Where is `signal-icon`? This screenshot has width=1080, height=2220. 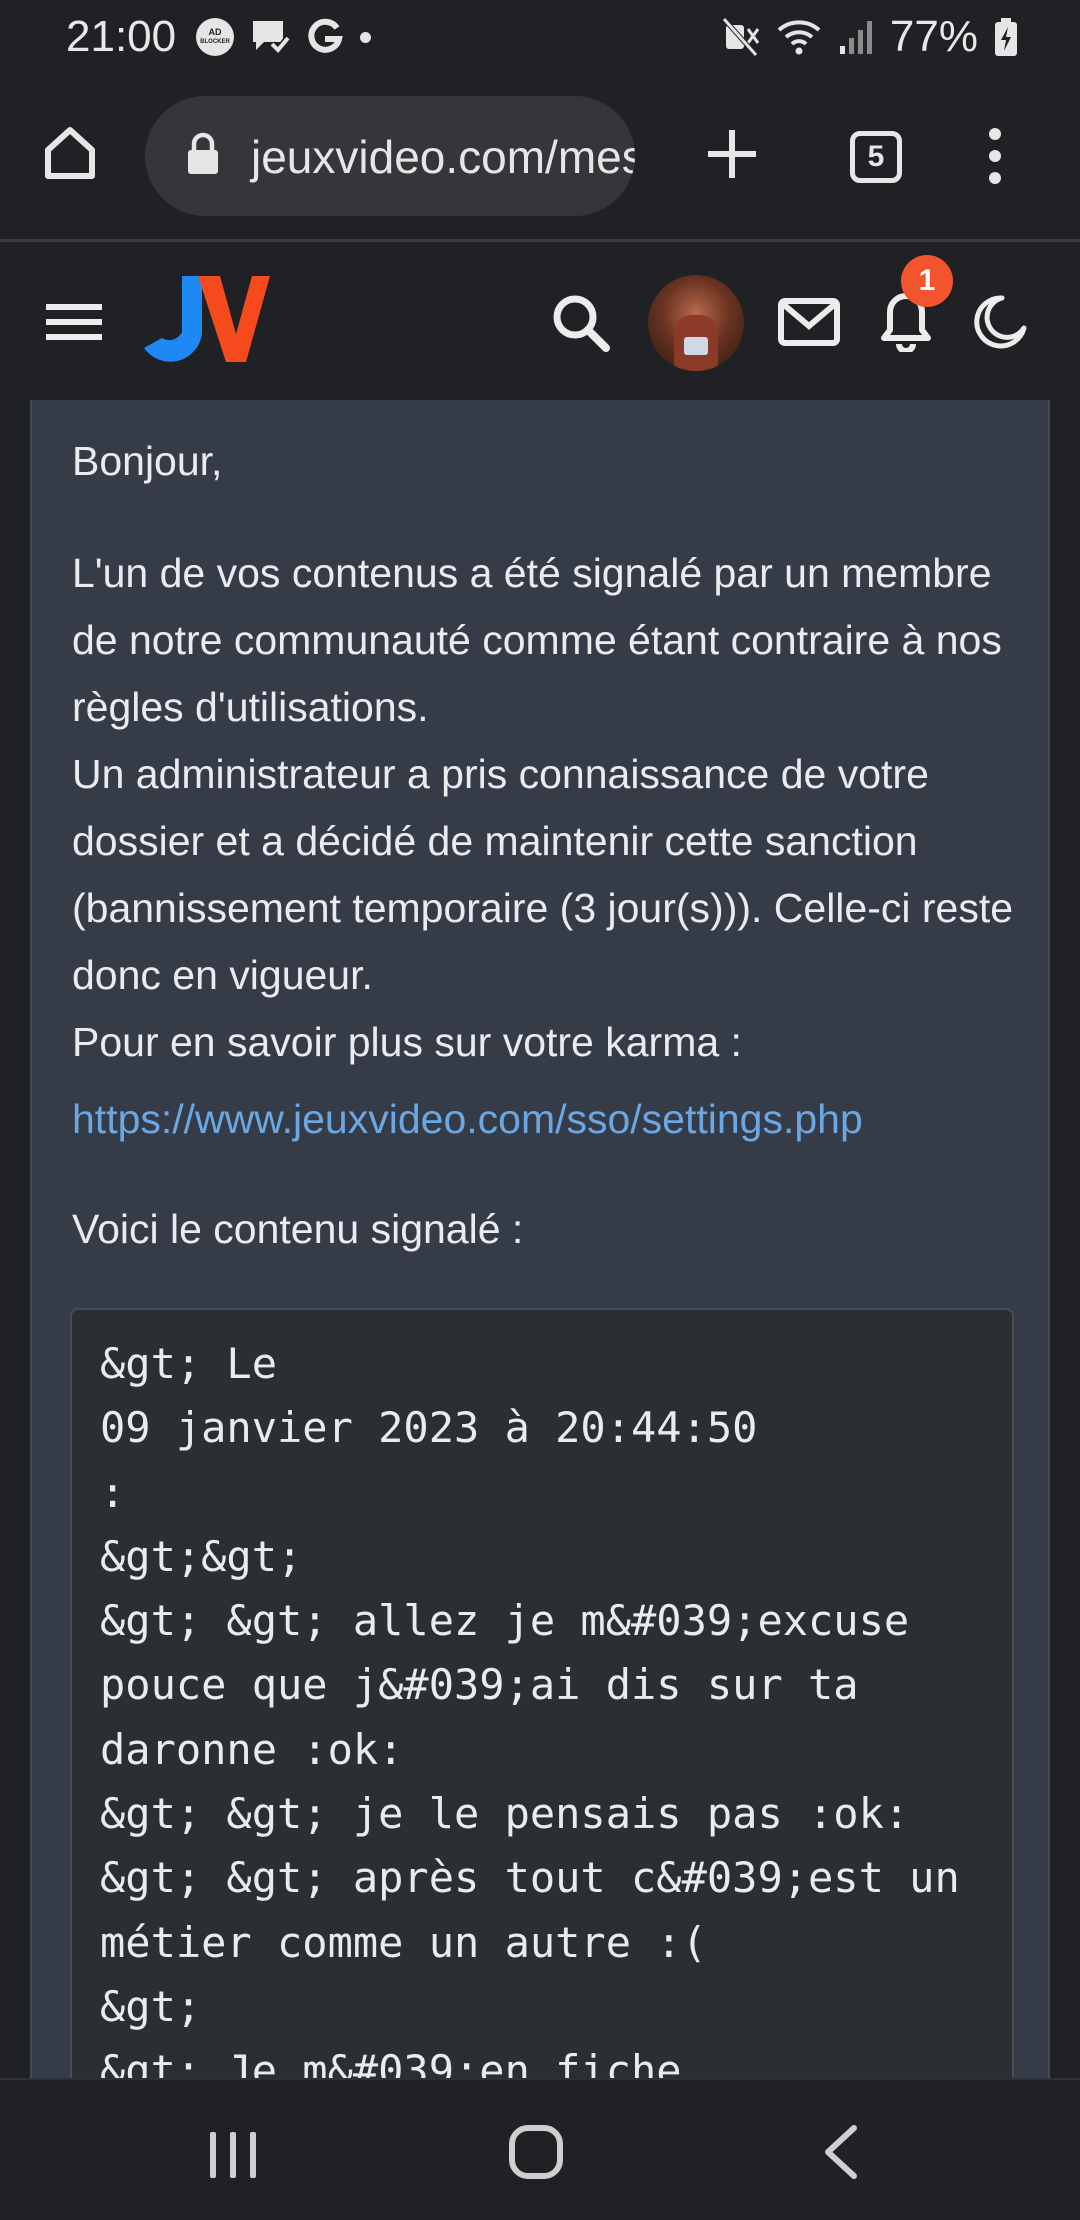 signal-icon is located at coordinates (855, 37).